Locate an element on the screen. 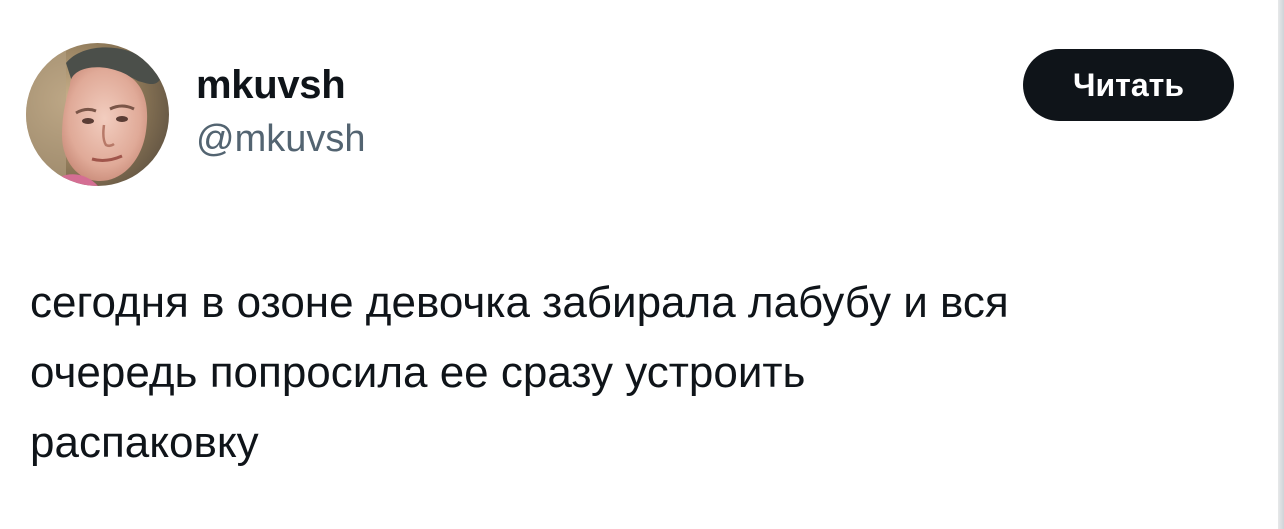  author-names: mkuvsh @mkuvsh is located at coordinates (281, 112).